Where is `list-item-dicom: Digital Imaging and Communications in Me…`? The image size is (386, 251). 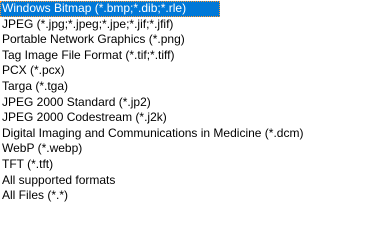
list-item-dicom: Digital Imaging and Communications in Me… is located at coordinates (193, 134).